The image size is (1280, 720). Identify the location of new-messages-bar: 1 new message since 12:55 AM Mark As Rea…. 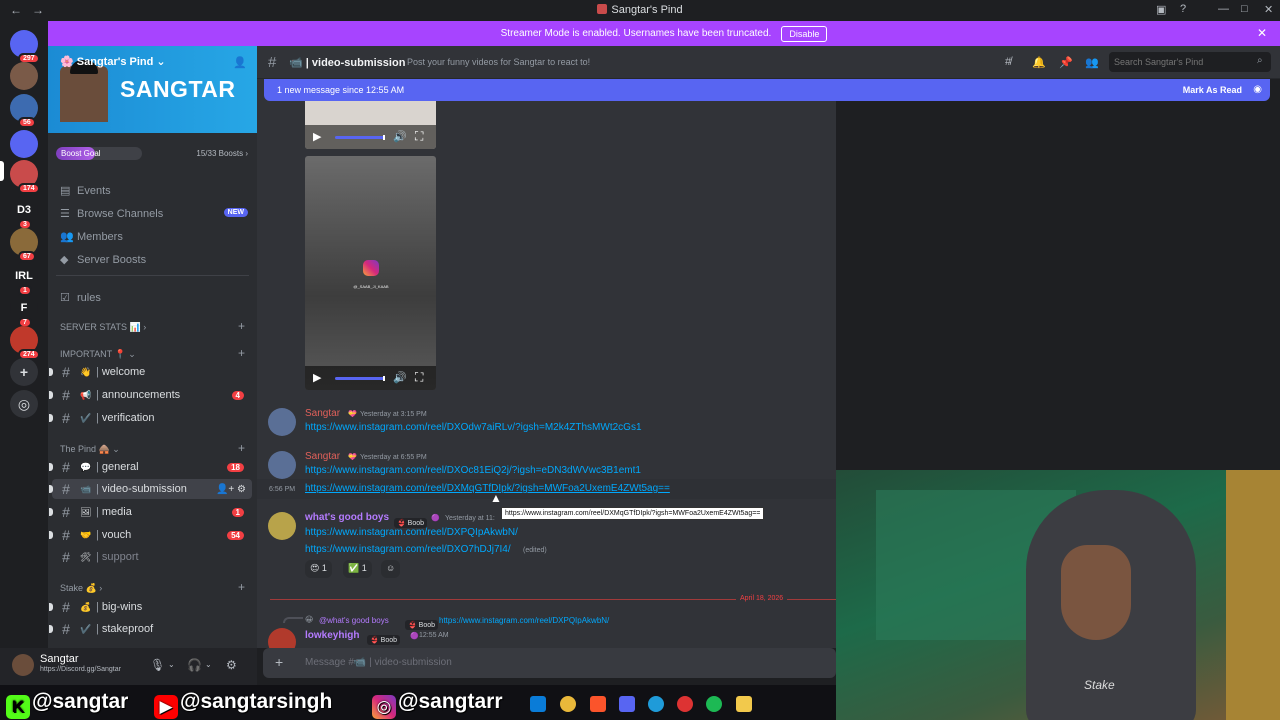
(767, 90).